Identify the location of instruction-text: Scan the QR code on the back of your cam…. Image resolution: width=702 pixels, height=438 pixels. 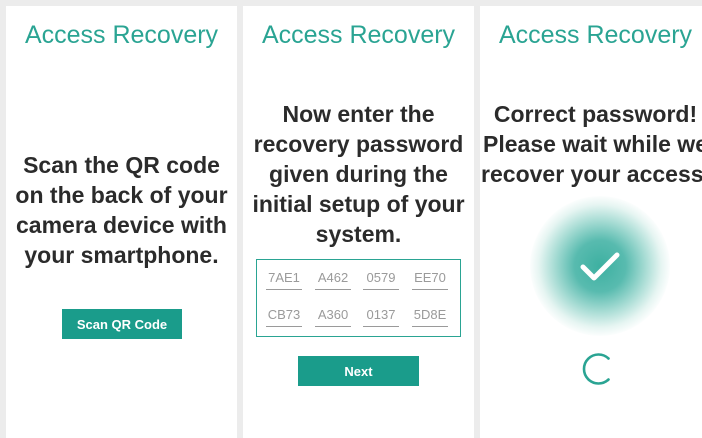
(121, 210).